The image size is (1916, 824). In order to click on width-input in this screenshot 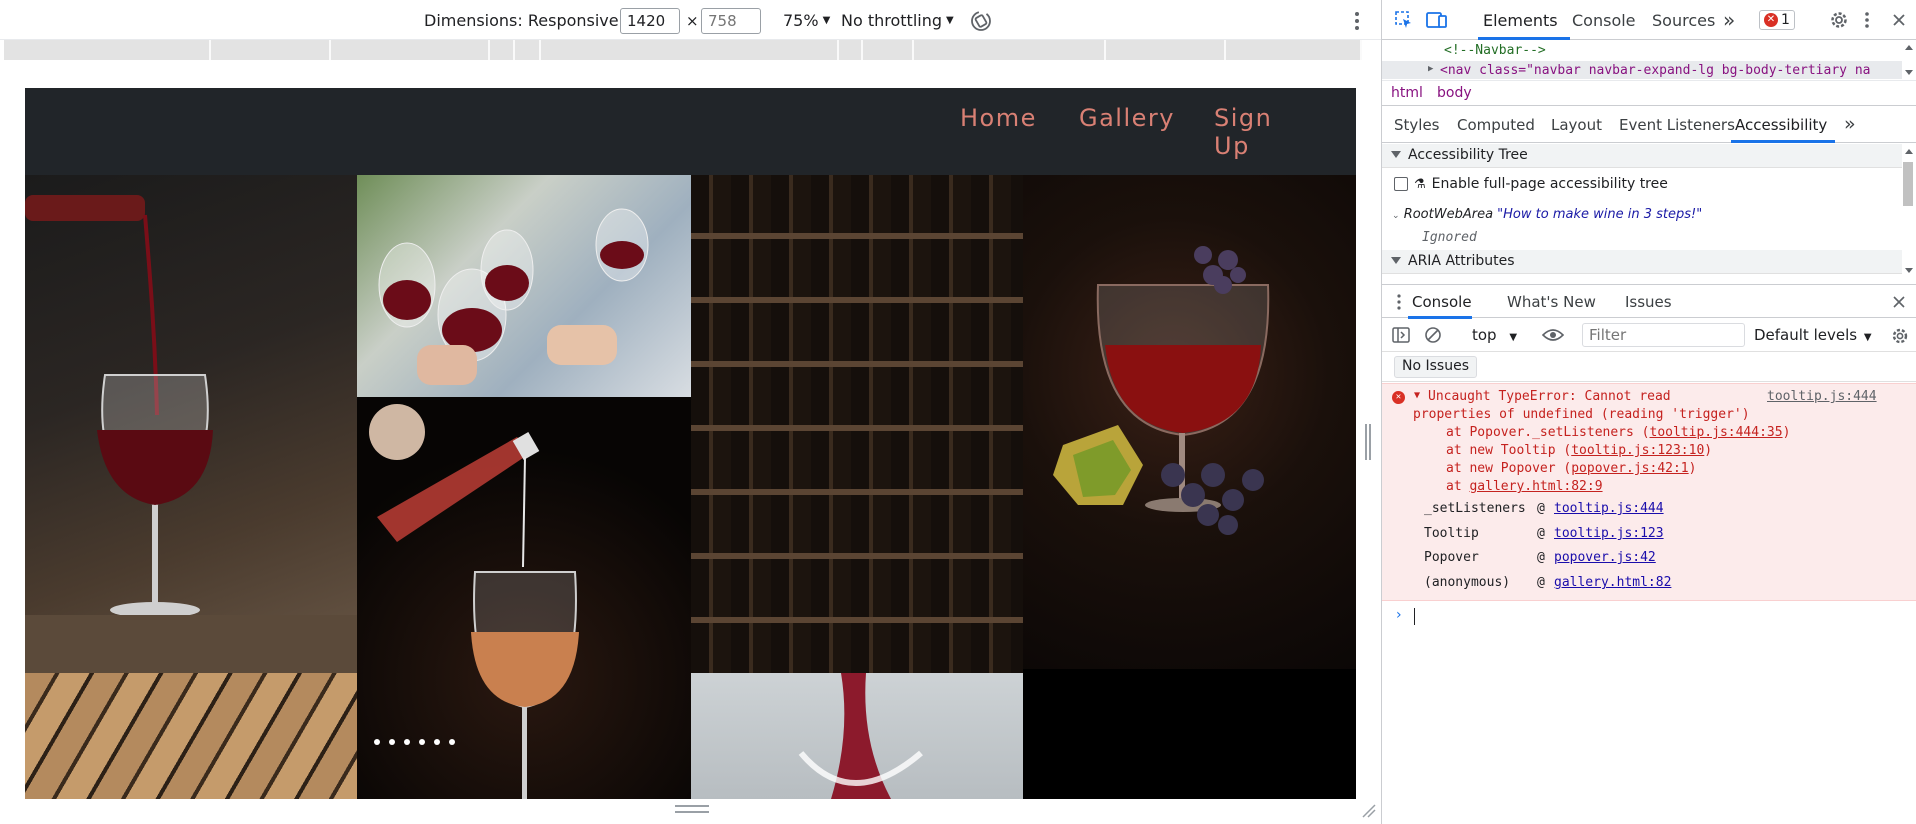, I will do `click(650, 21)`.